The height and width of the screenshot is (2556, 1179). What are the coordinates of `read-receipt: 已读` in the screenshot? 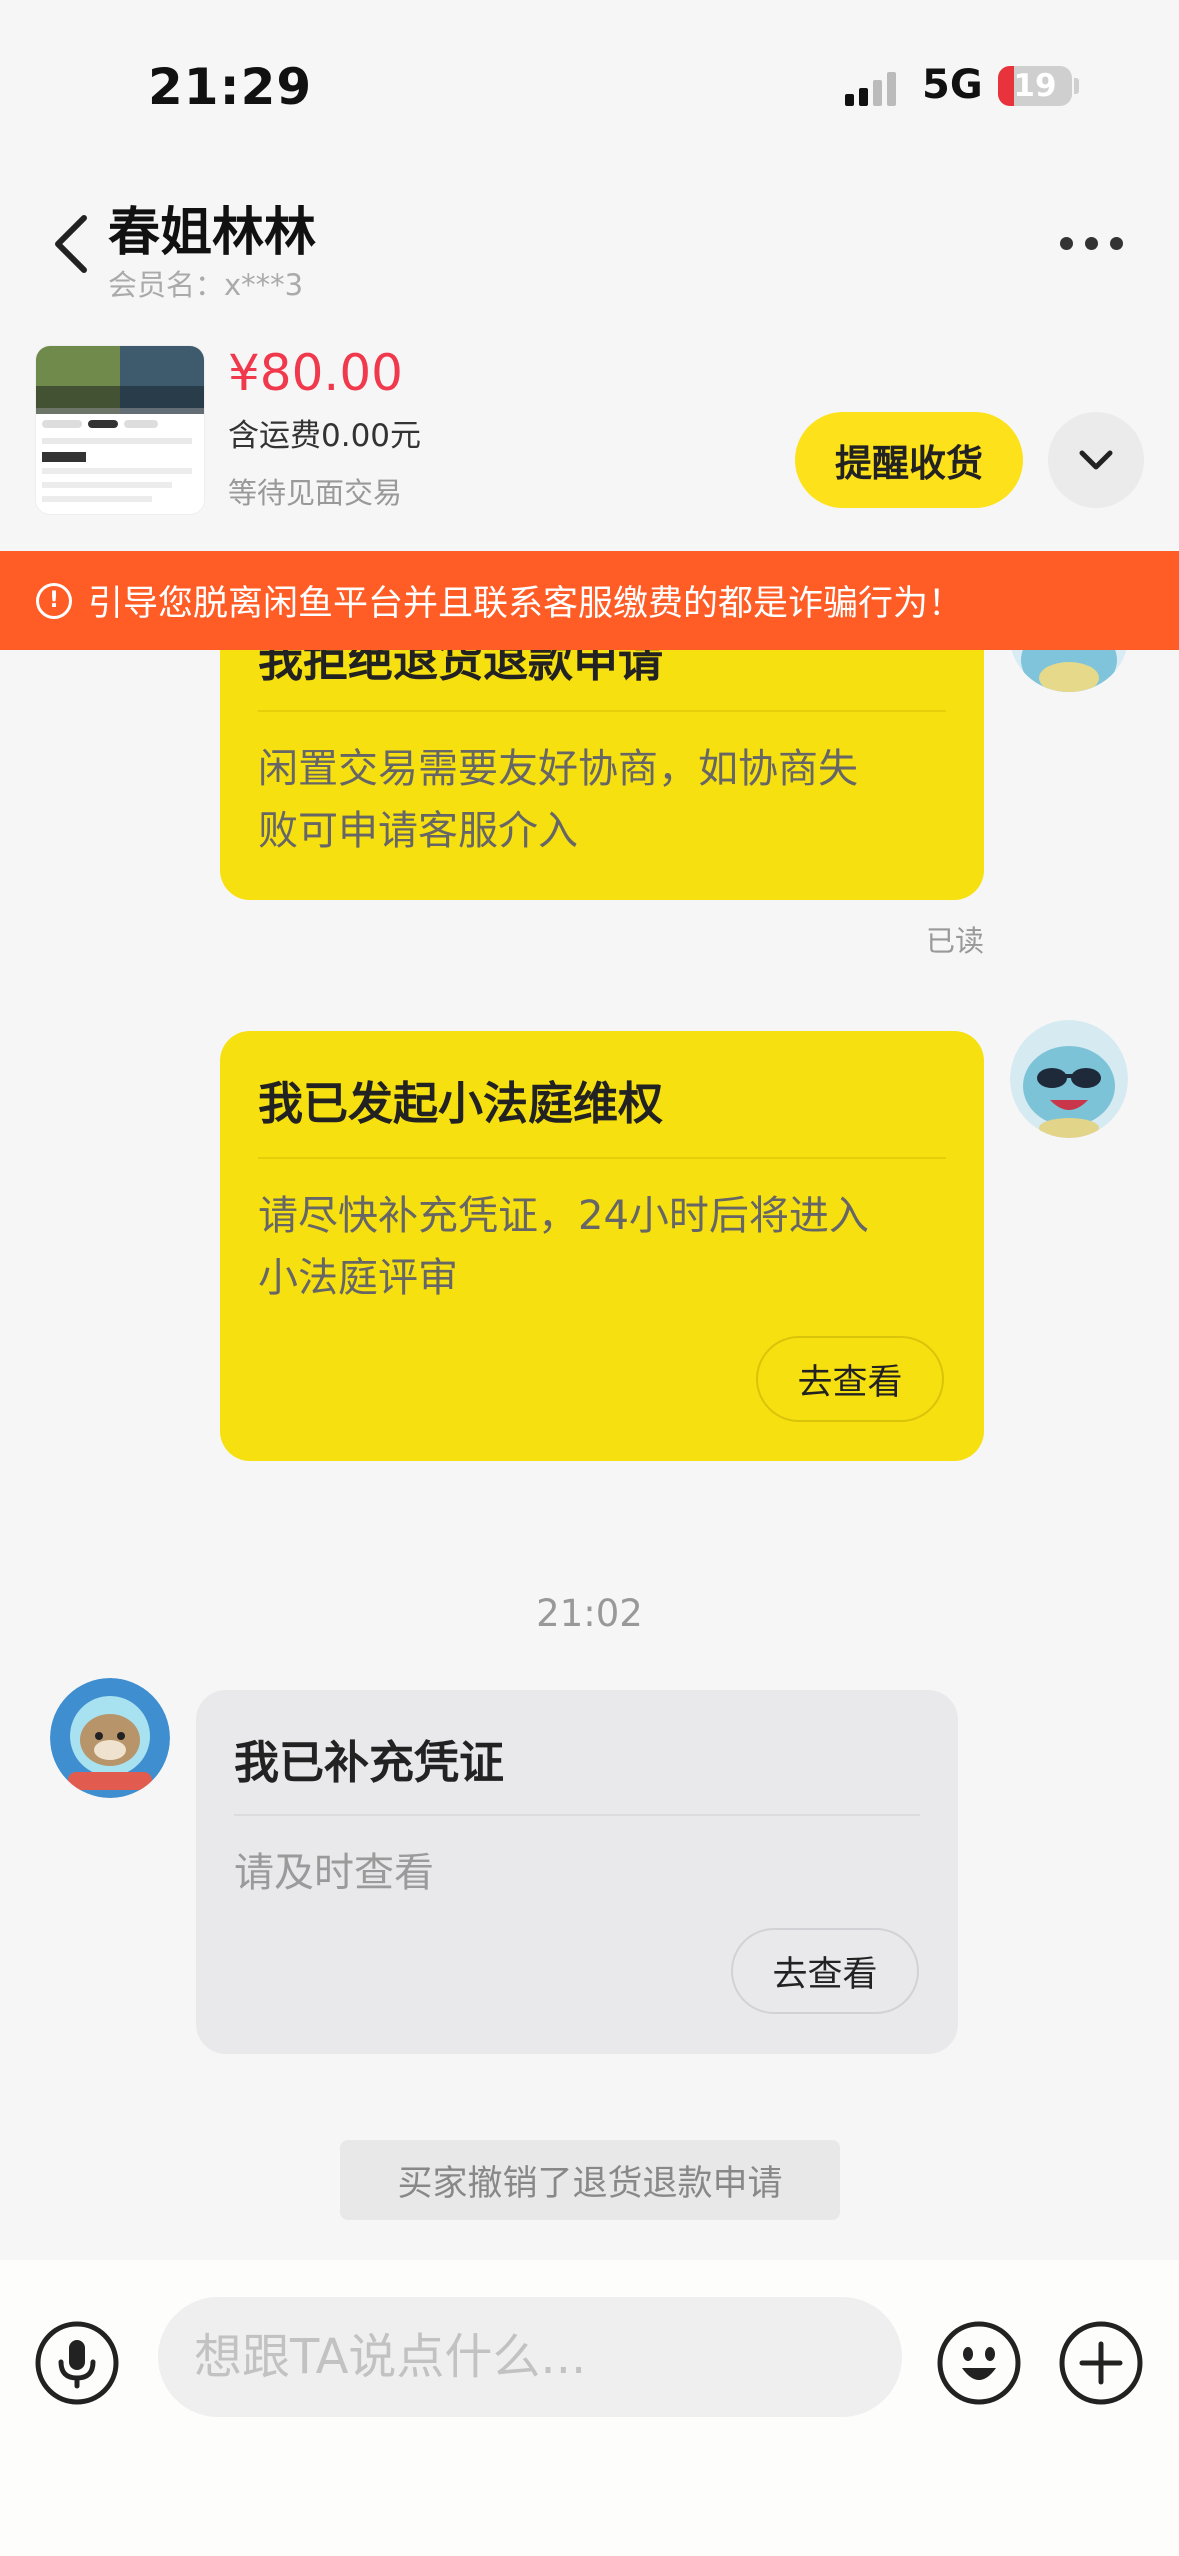 It's located at (955, 941).